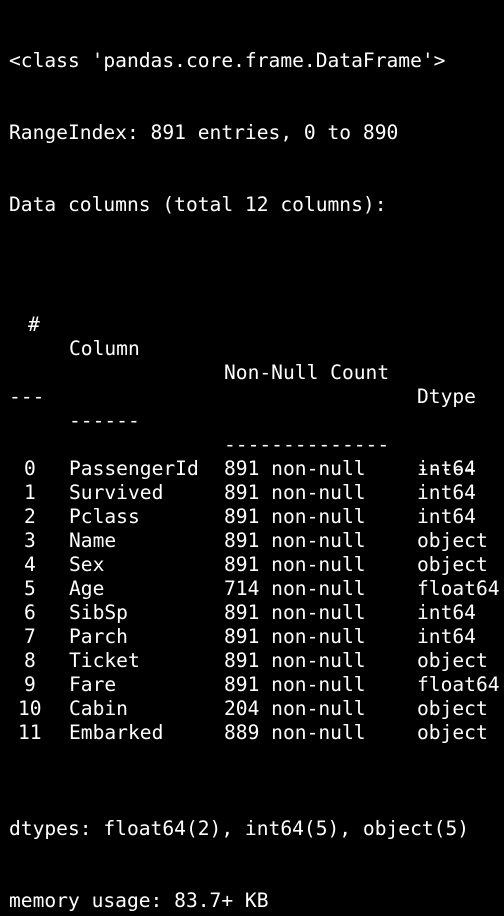 The height and width of the screenshot is (916, 504). Describe the element at coordinates (87, 588) in the screenshot. I see `row-column-name: Age` at that location.